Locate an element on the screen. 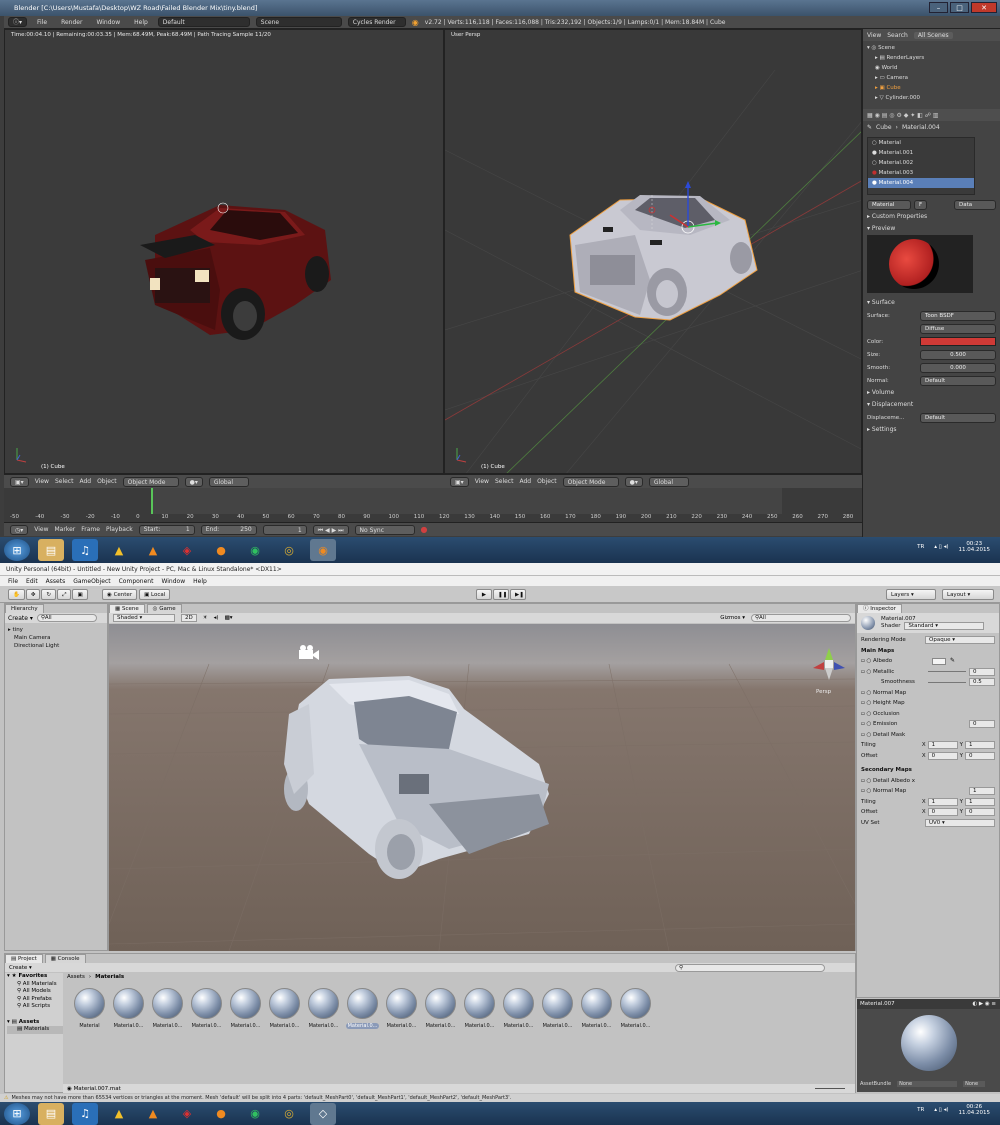 This screenshot has height=1125, width=1000. scale-tool-icon: ⤢ is located at coordinates (64, 594).